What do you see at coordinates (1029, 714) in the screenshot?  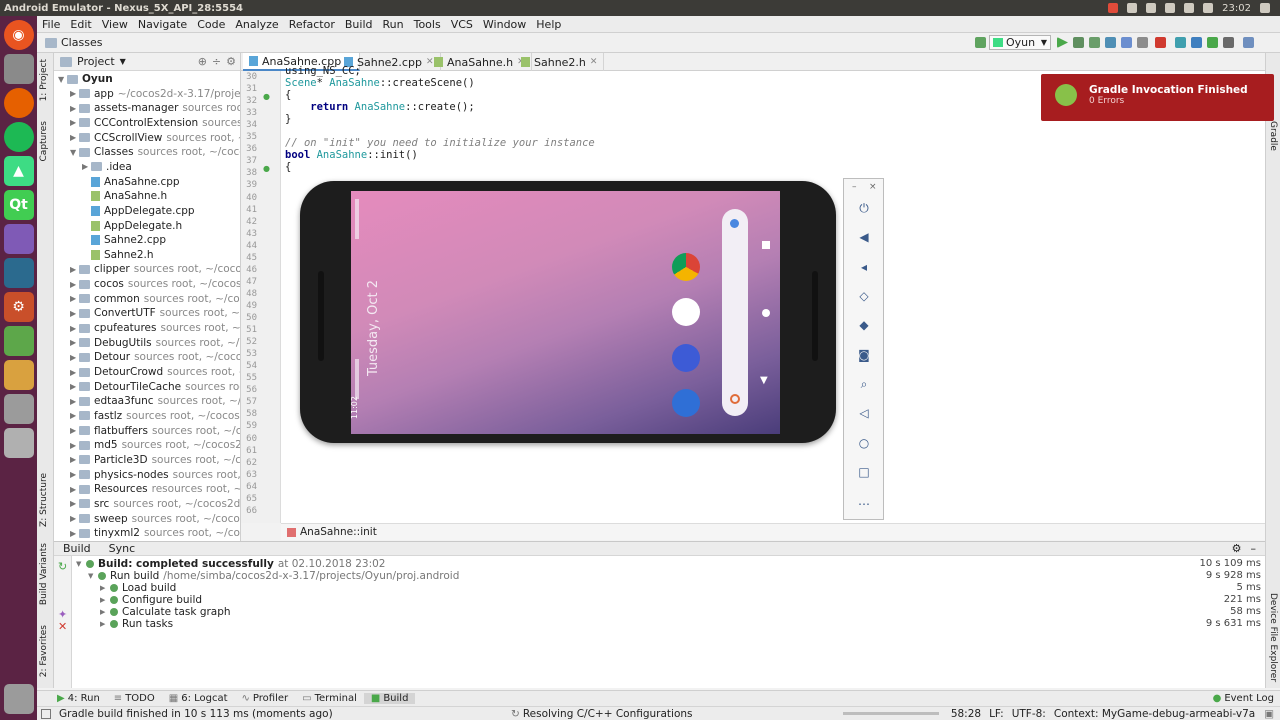 I see `file-encoding: UTF-8:` at bounding box center [1029, 714].